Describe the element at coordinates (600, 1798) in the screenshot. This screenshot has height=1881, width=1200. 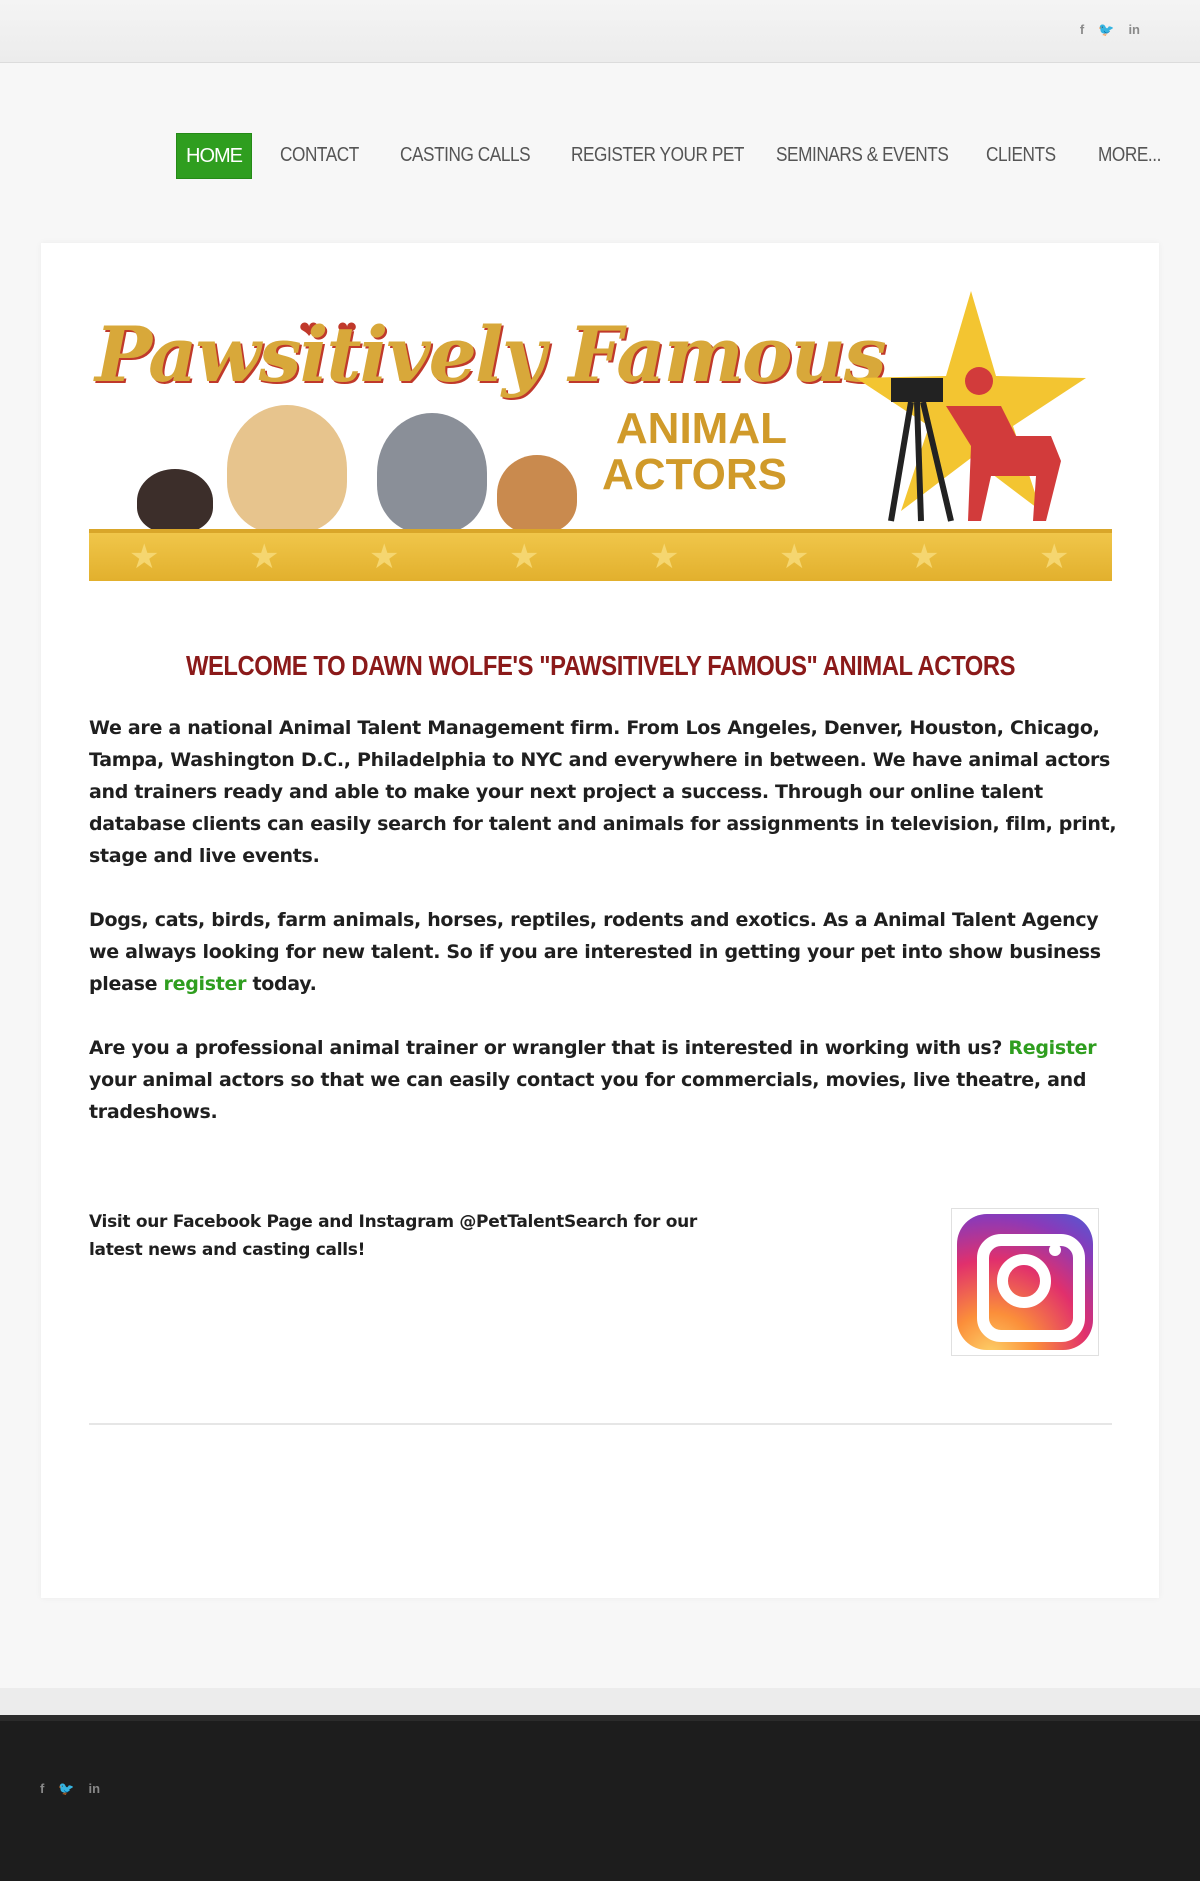
I see `footer: f 🐦 in` at that location.